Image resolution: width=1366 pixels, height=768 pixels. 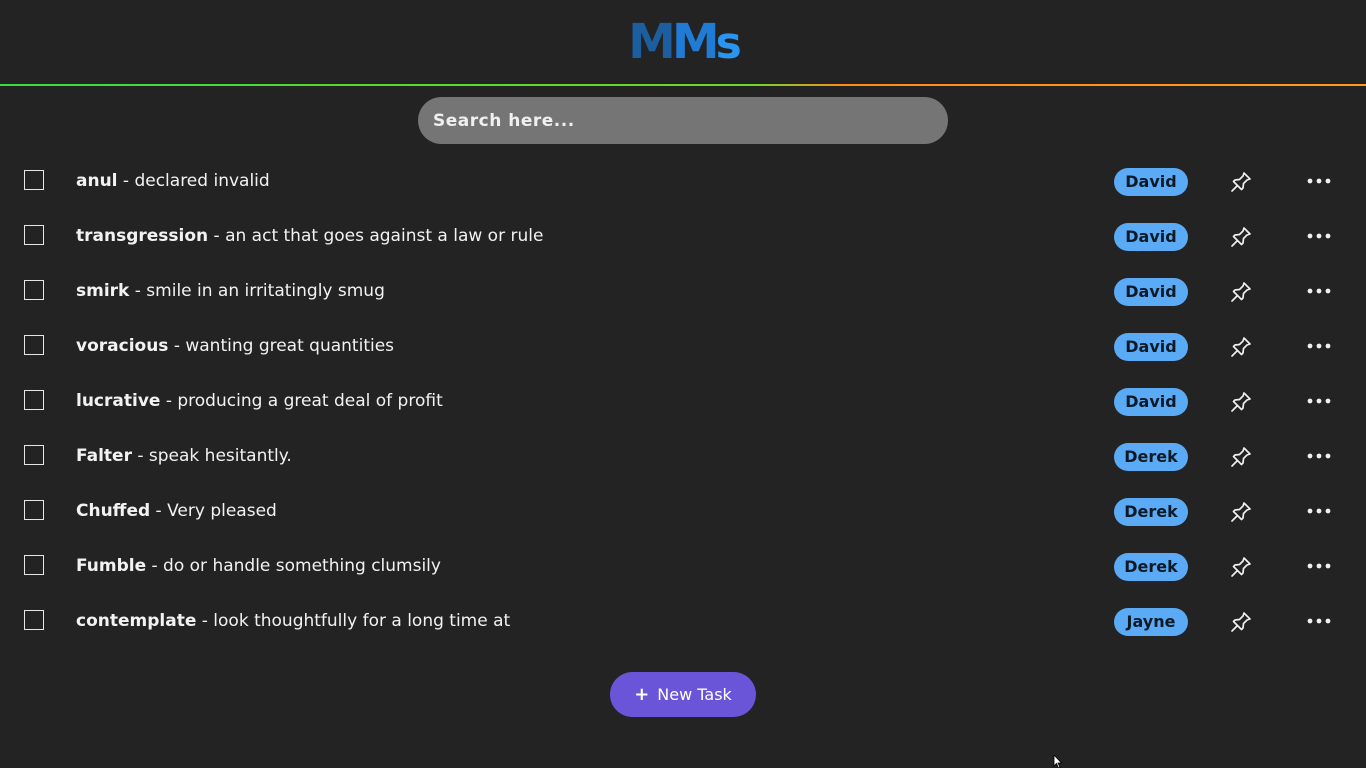 What do you see at coordinates (683, 85) in the screenshot?
I see `header-divider` at bounding box center [683, 85].